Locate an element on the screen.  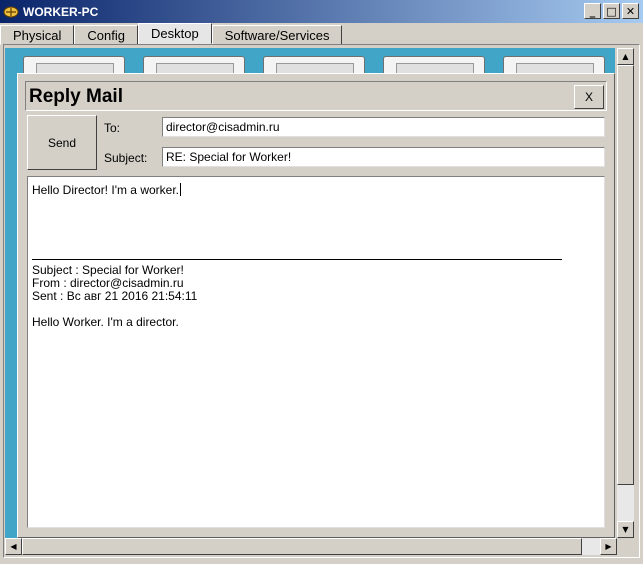
close-icon: ✕ is located at coordinates (630, 11).